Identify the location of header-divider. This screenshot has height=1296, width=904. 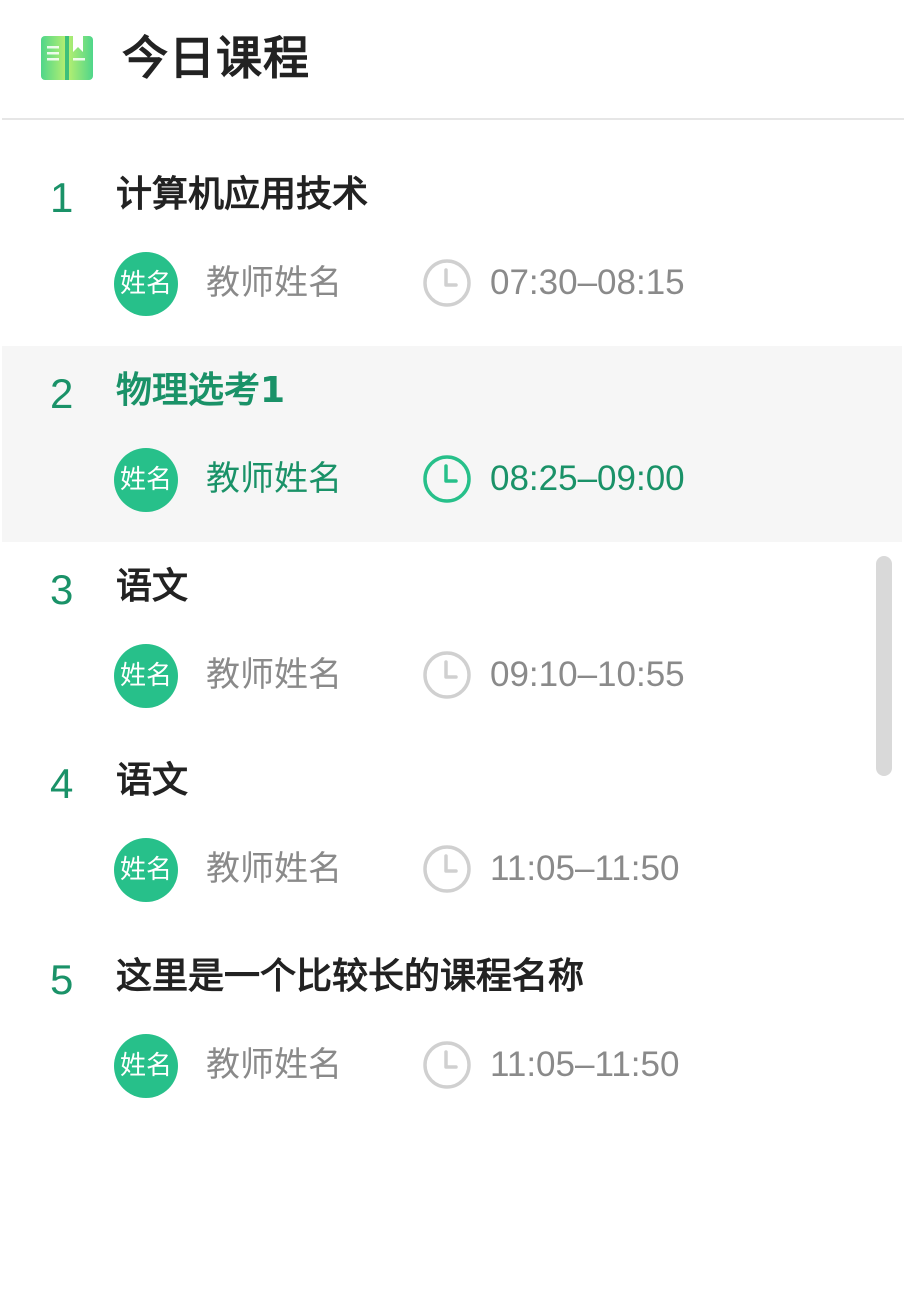
(453, 119).